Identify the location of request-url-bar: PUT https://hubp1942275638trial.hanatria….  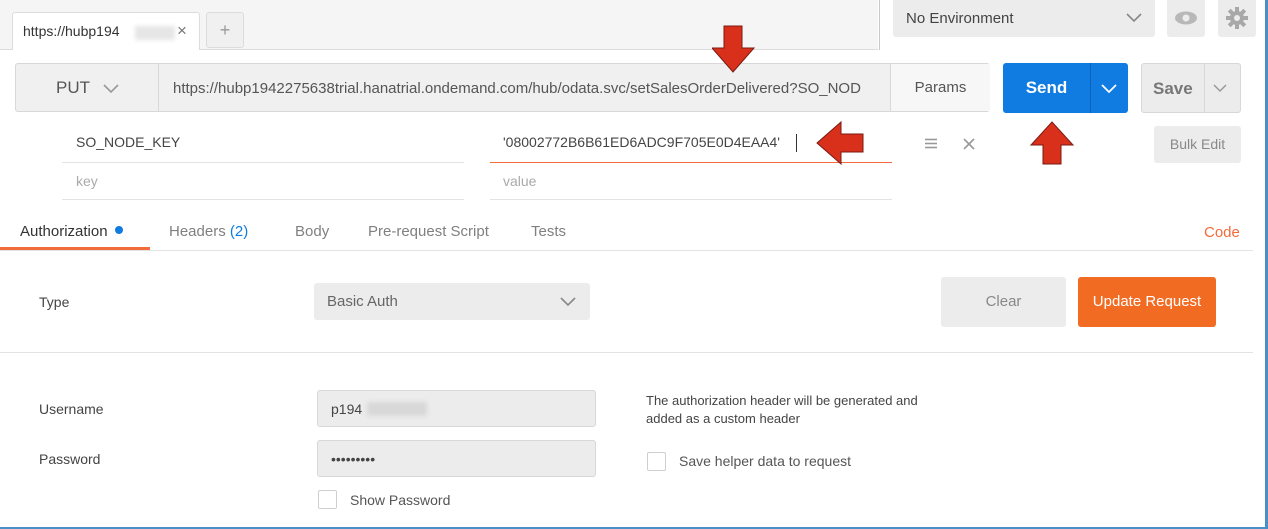
(502, 87).